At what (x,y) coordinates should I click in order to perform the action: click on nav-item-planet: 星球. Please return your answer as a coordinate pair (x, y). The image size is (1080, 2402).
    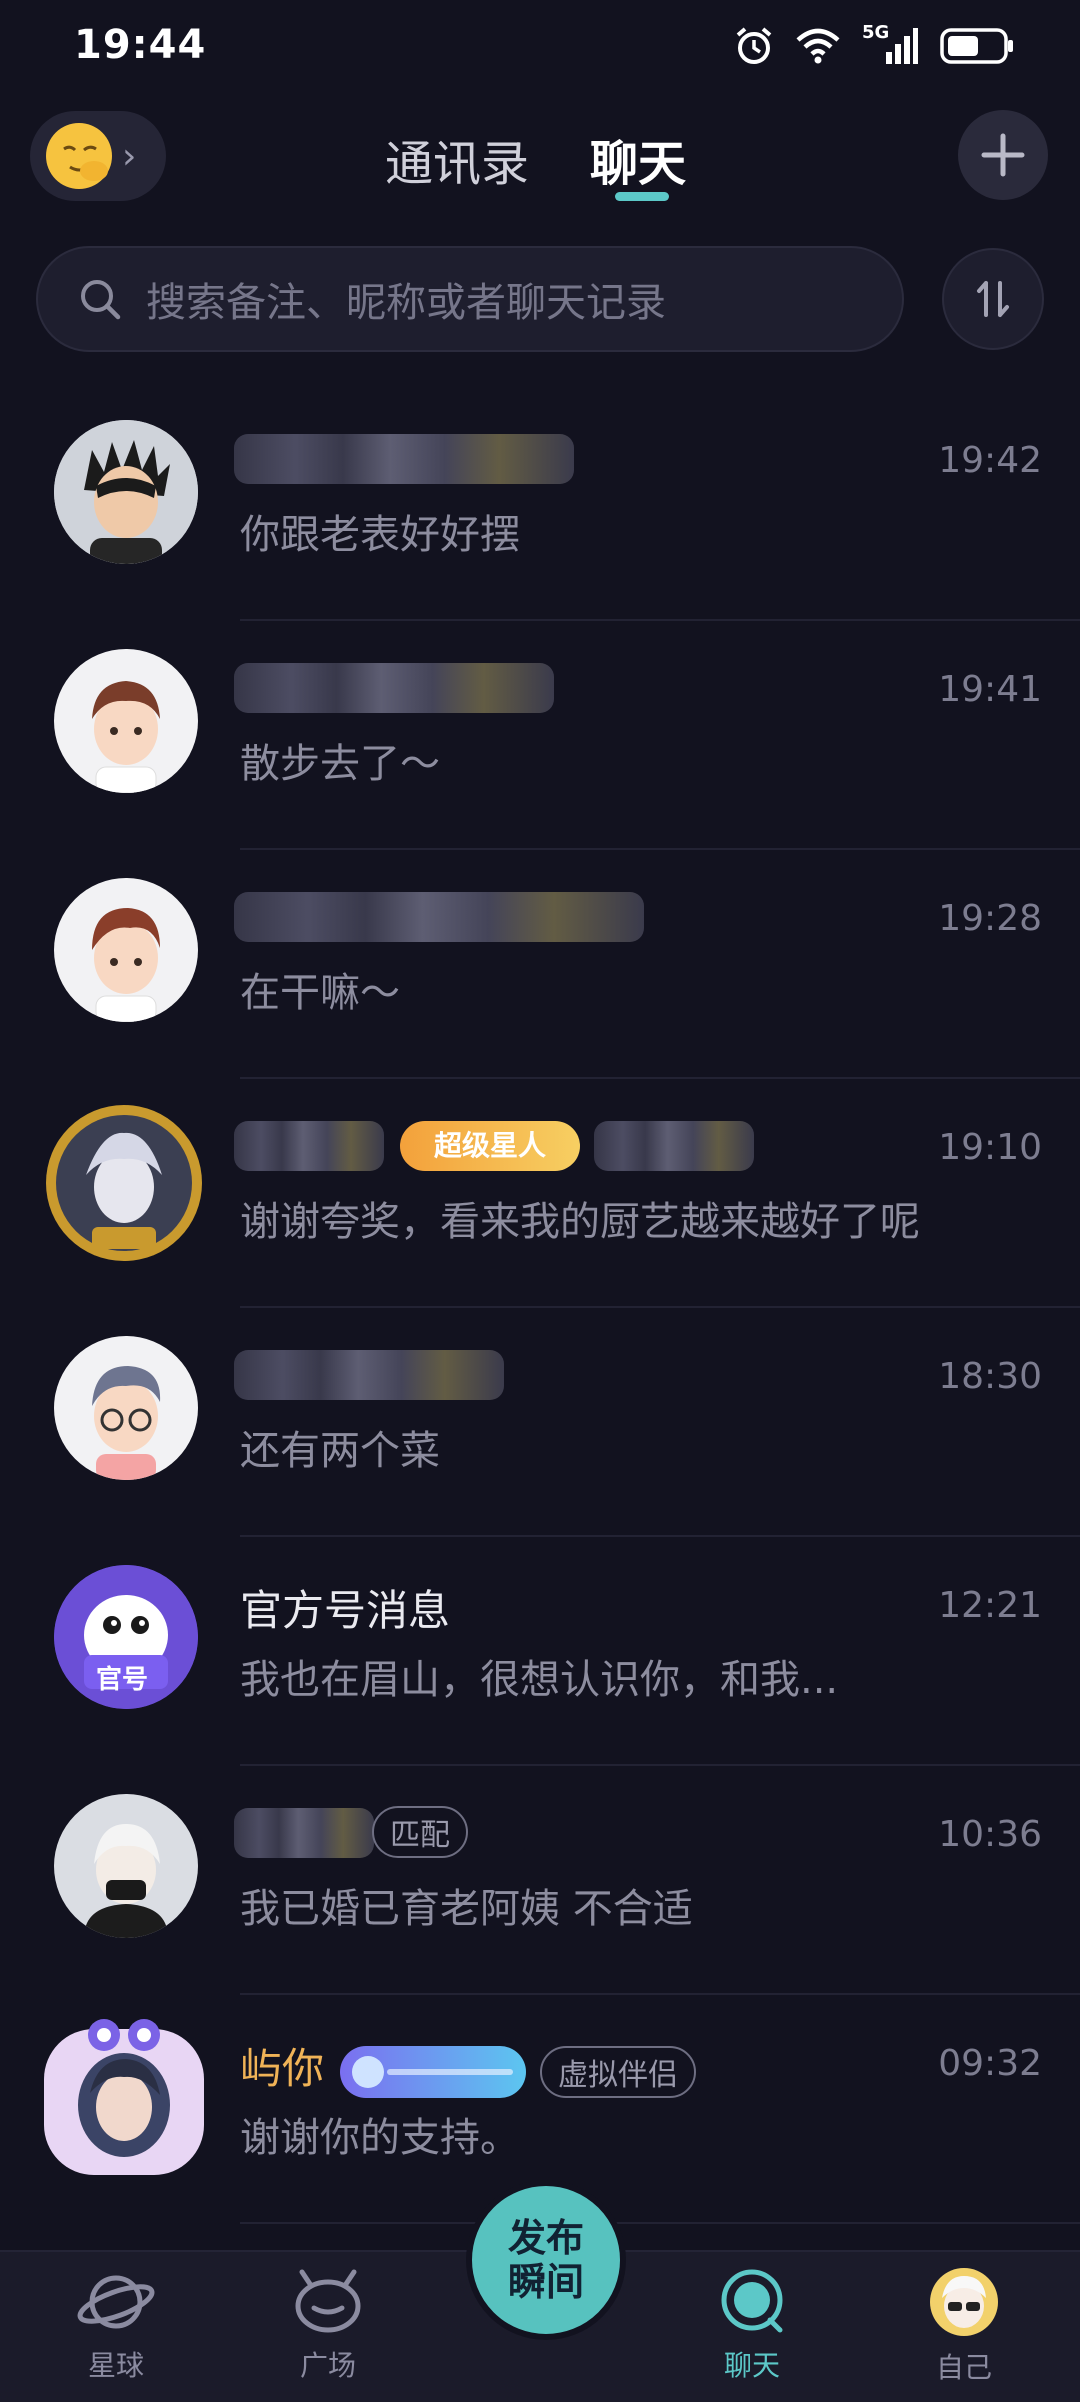
    Looking at the image, I should click on (116, 2325).